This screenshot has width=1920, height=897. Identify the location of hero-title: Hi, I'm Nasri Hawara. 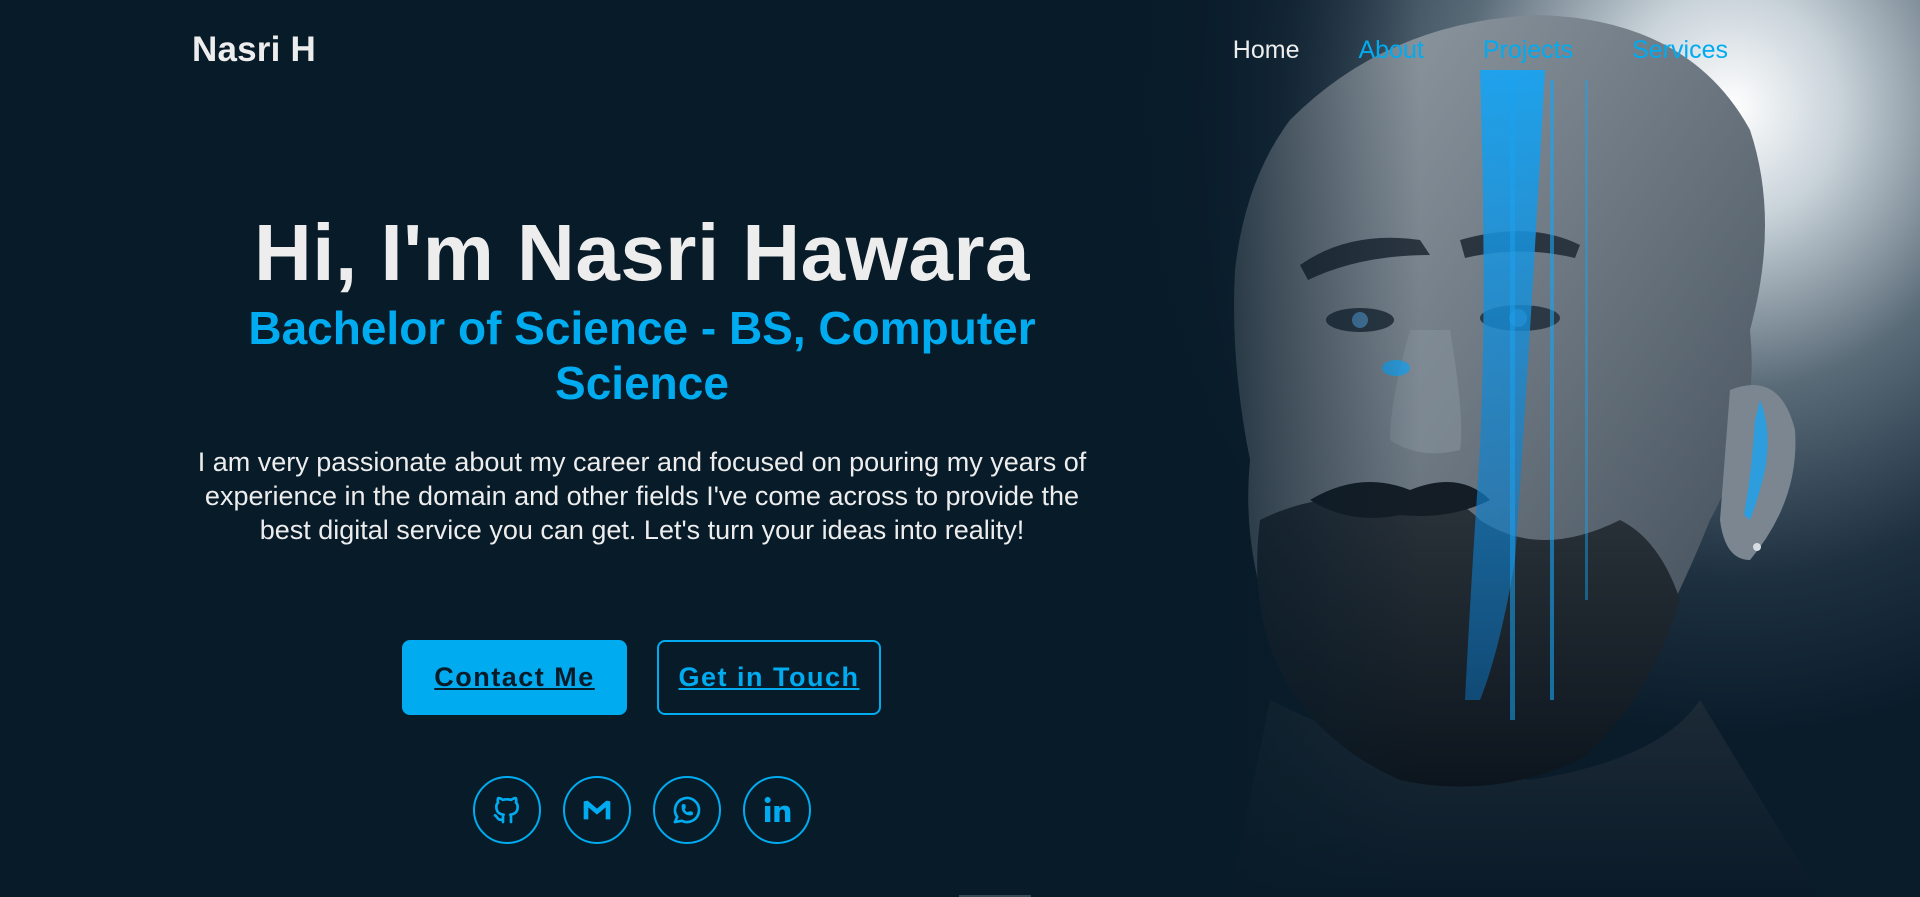
(641, 252).